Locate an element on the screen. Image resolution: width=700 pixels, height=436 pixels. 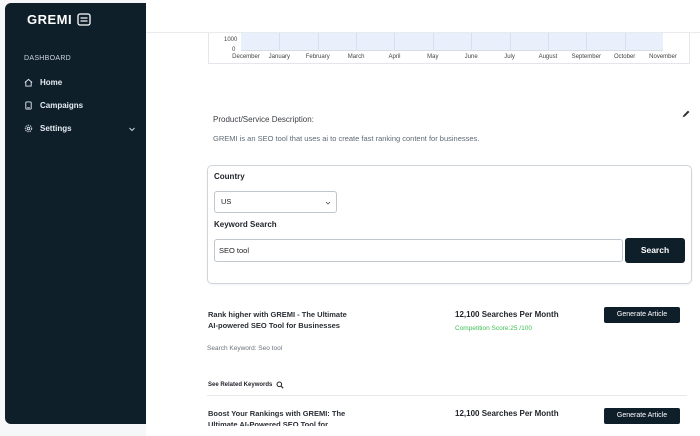
chart-plot-area is located at coordinates (452, 41).